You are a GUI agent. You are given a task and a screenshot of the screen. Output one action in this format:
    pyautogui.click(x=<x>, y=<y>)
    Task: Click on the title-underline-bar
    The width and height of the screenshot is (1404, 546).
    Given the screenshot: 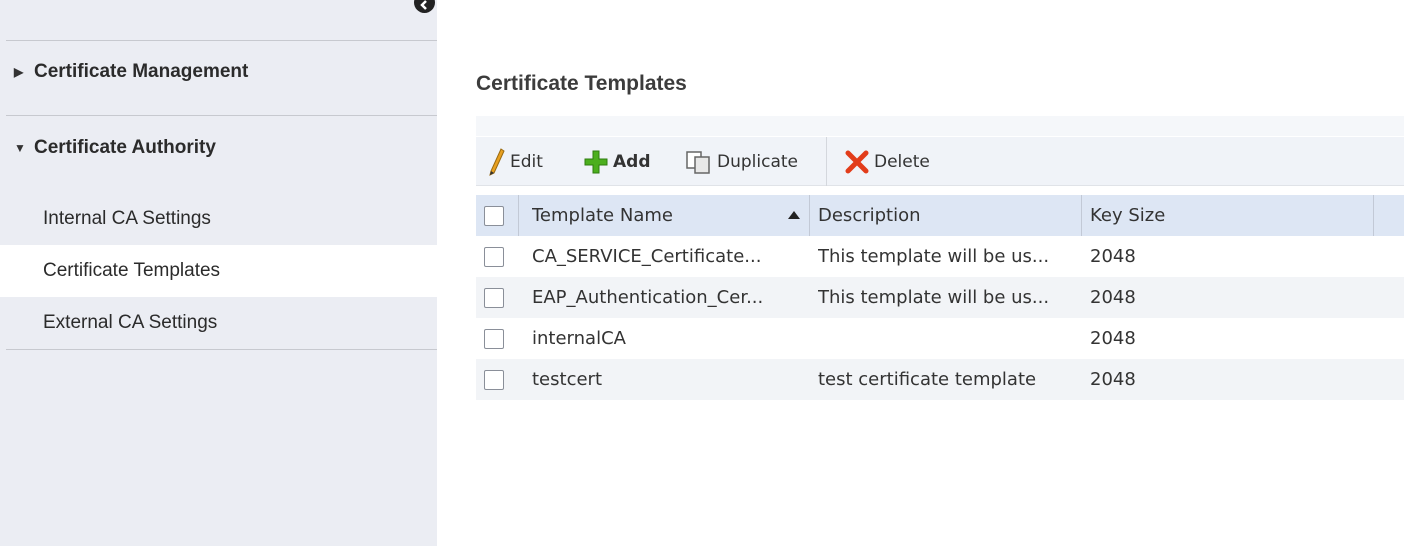 What is the action you would take?
    pyautogui.click(x=940, y=126)
    